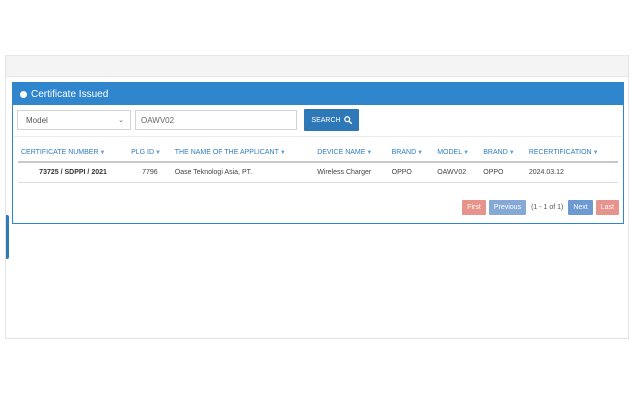 The image size is (640, 400). What do you see at coordinates (507, 207) in the screenshot?
I see `pager-previous-button: Previous` at bounding box center [507, 207].